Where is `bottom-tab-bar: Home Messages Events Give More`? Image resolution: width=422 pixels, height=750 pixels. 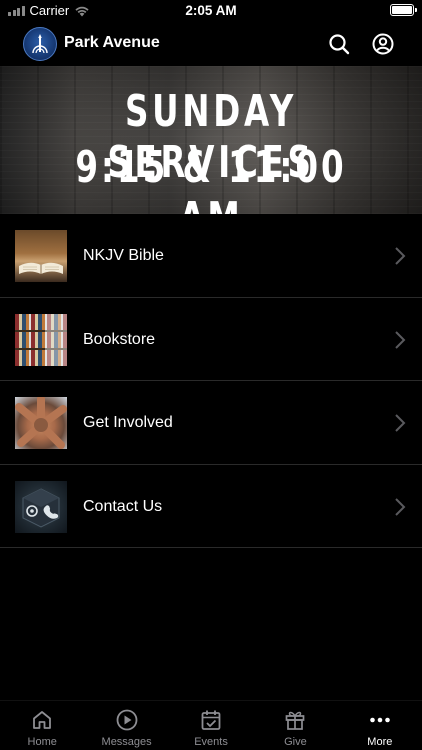 bottom-tab-bar: Home Messages Events Give More is located at coordinates (211, 725).